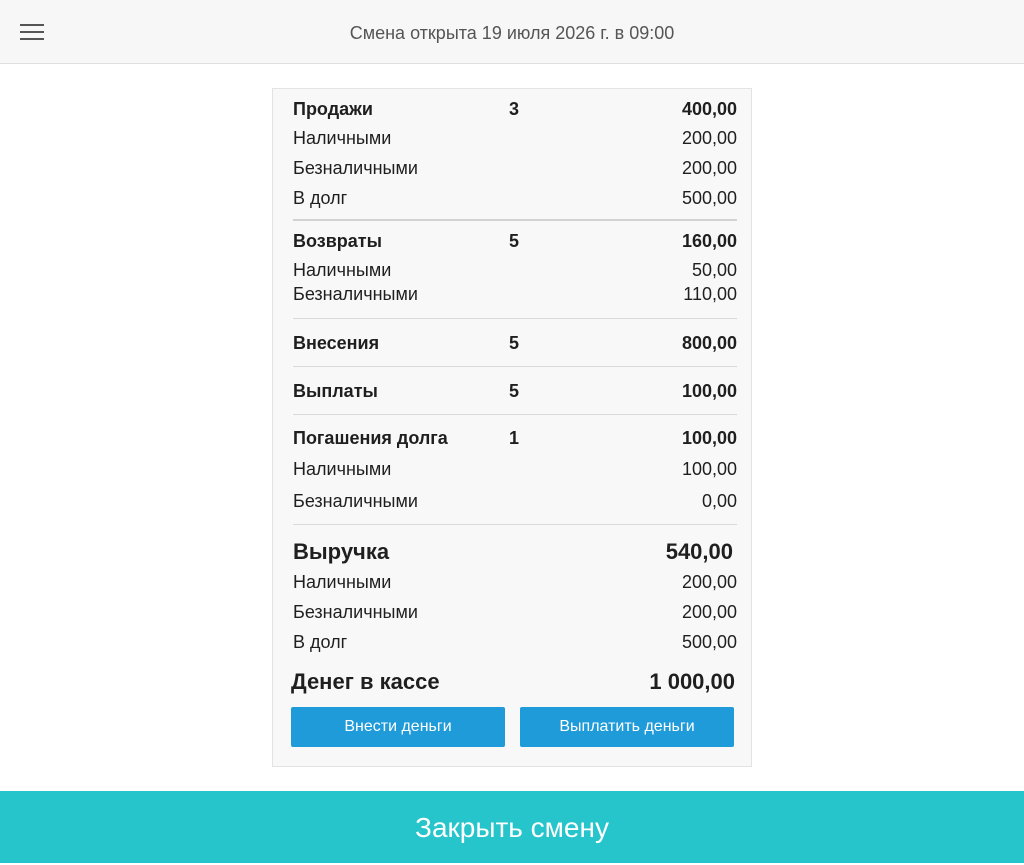  Describe the element at coordinates (320, 198) in the screenshot. I see `sales-debt-label: В долг` at that location.